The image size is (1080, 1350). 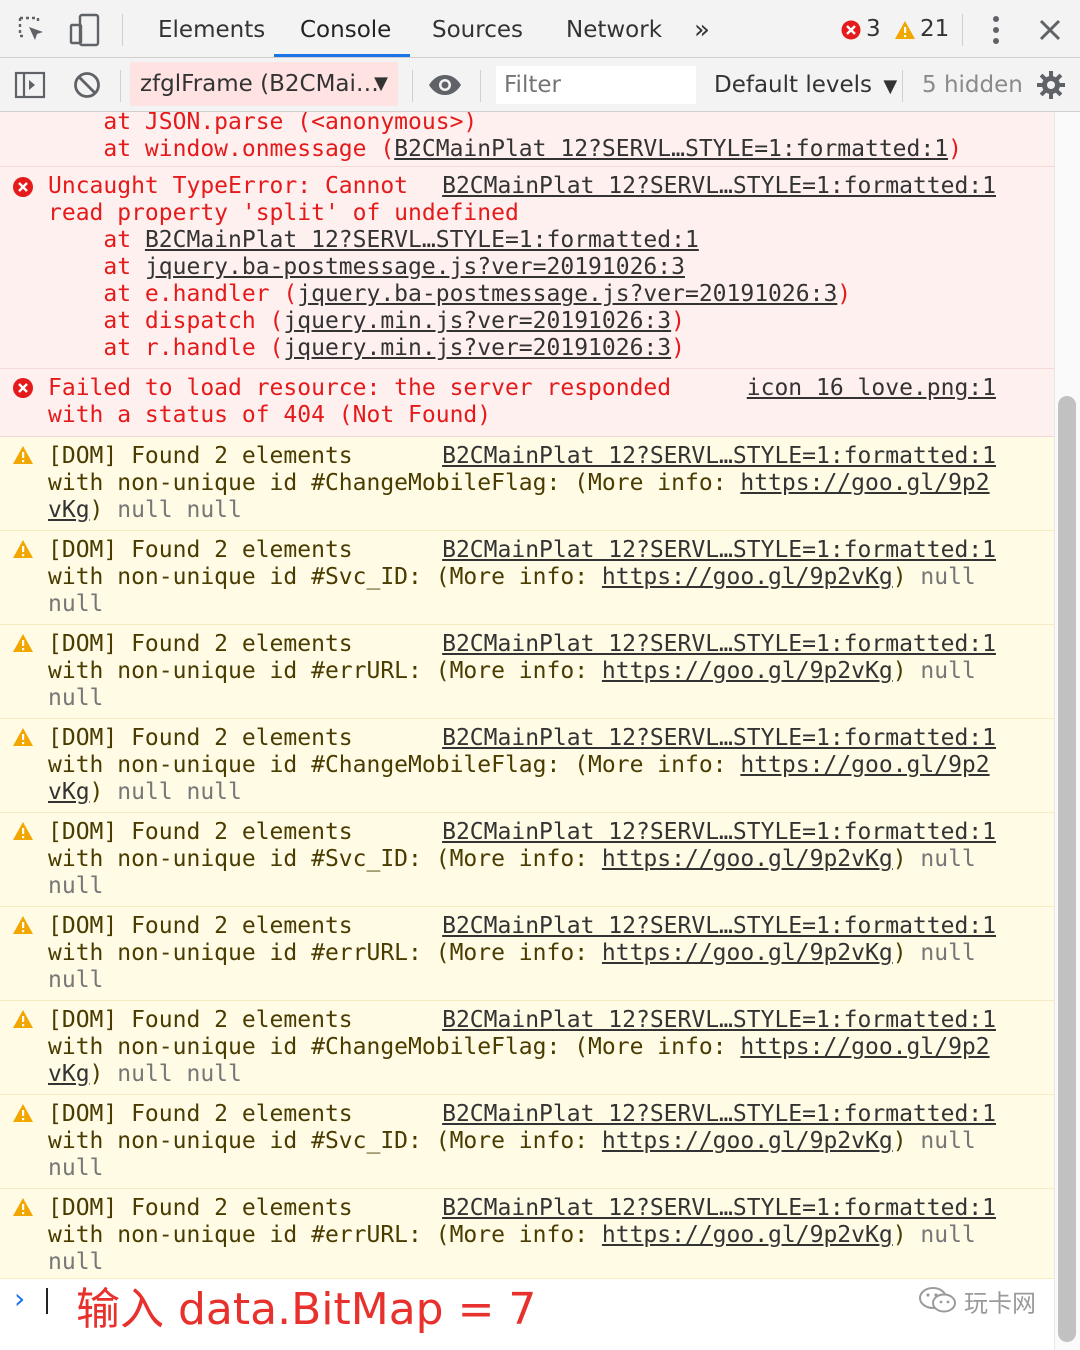 I want to click on active-tab-indicator, so click(x=342, y=55).